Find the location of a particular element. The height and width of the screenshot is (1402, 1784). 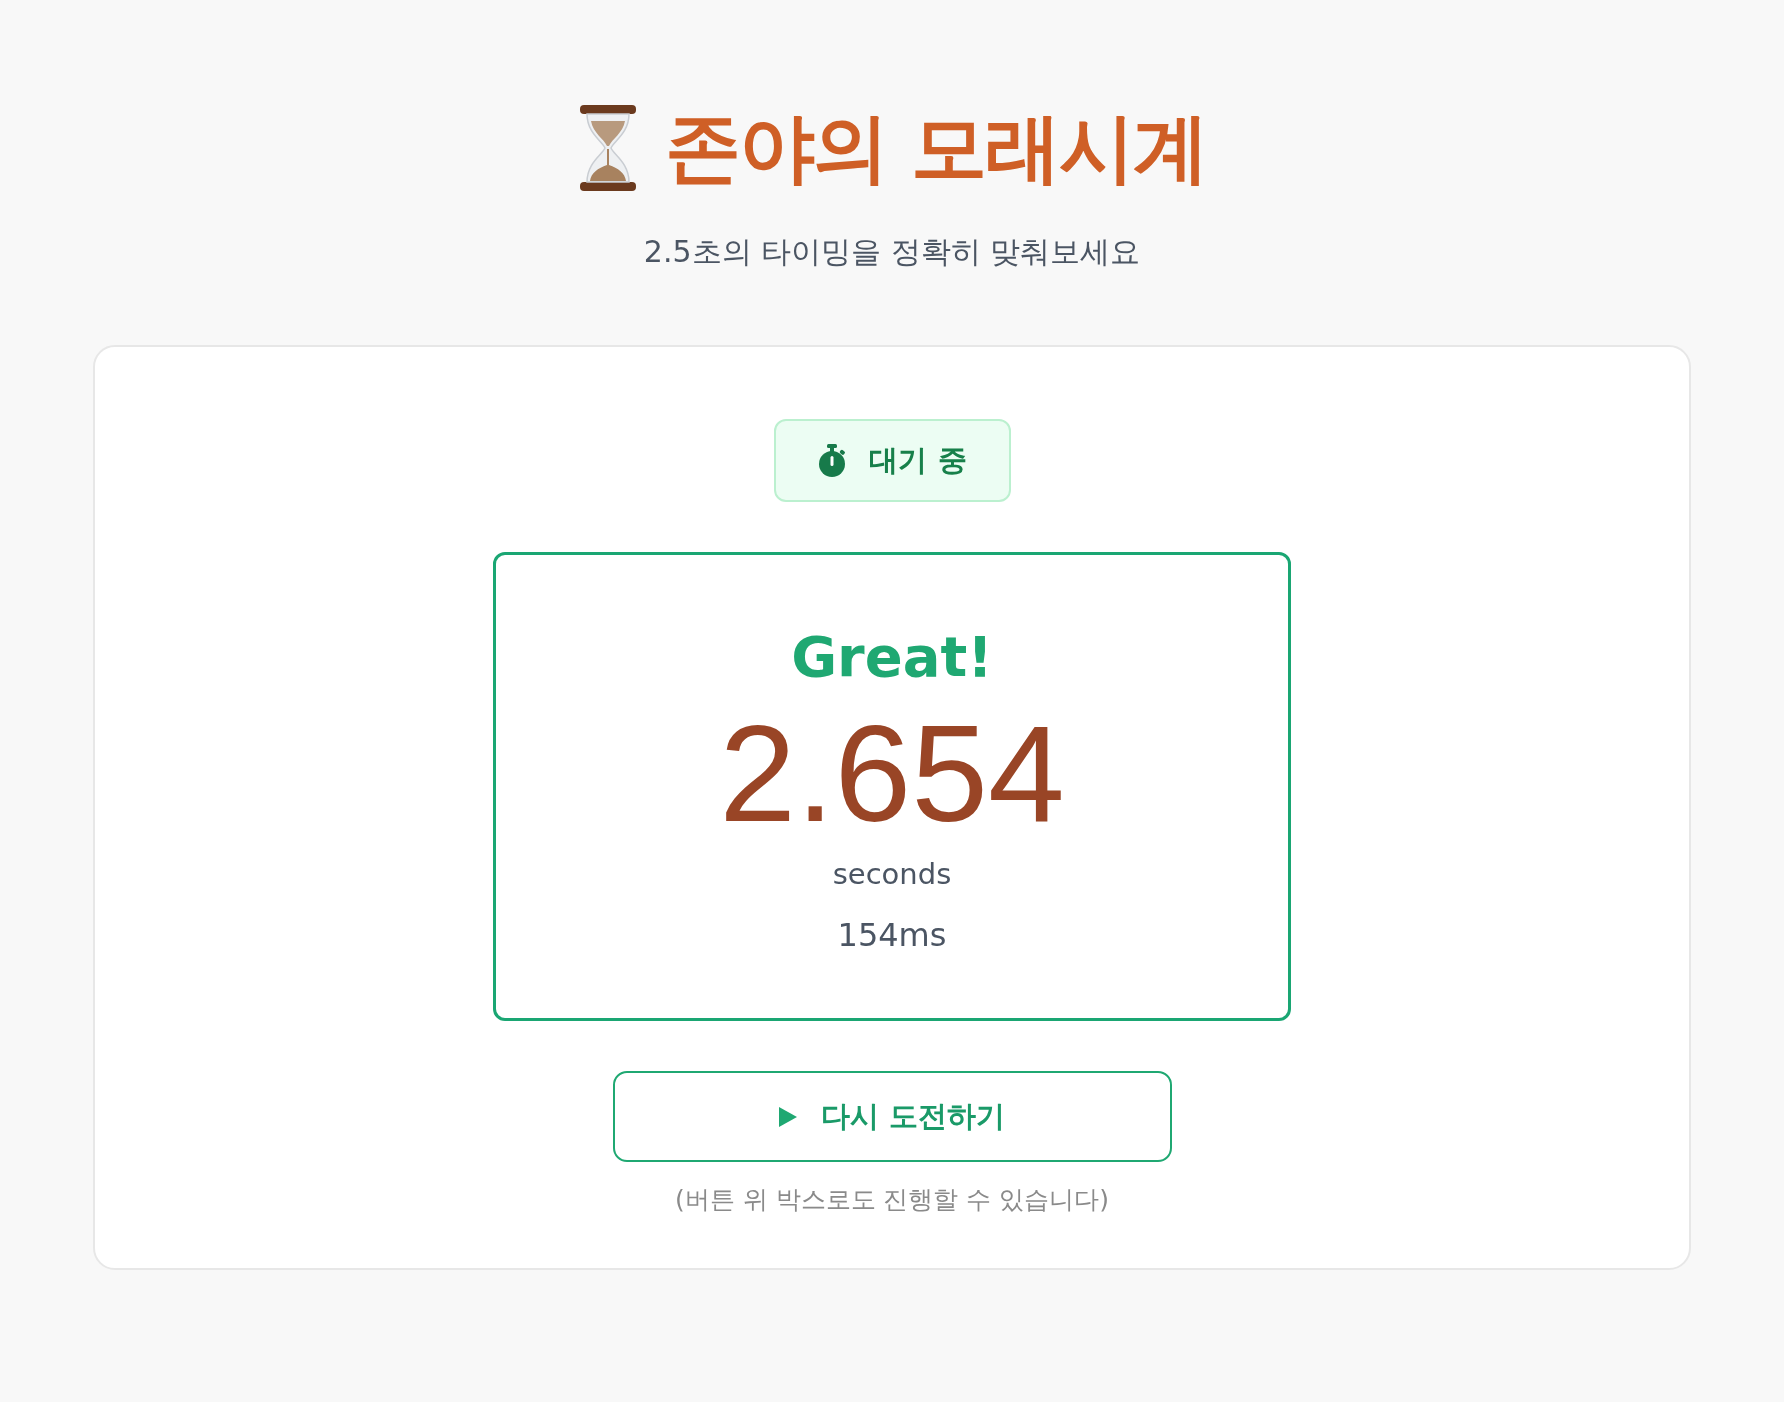

result-time: 2.654 is located at coordinates (892, 773).